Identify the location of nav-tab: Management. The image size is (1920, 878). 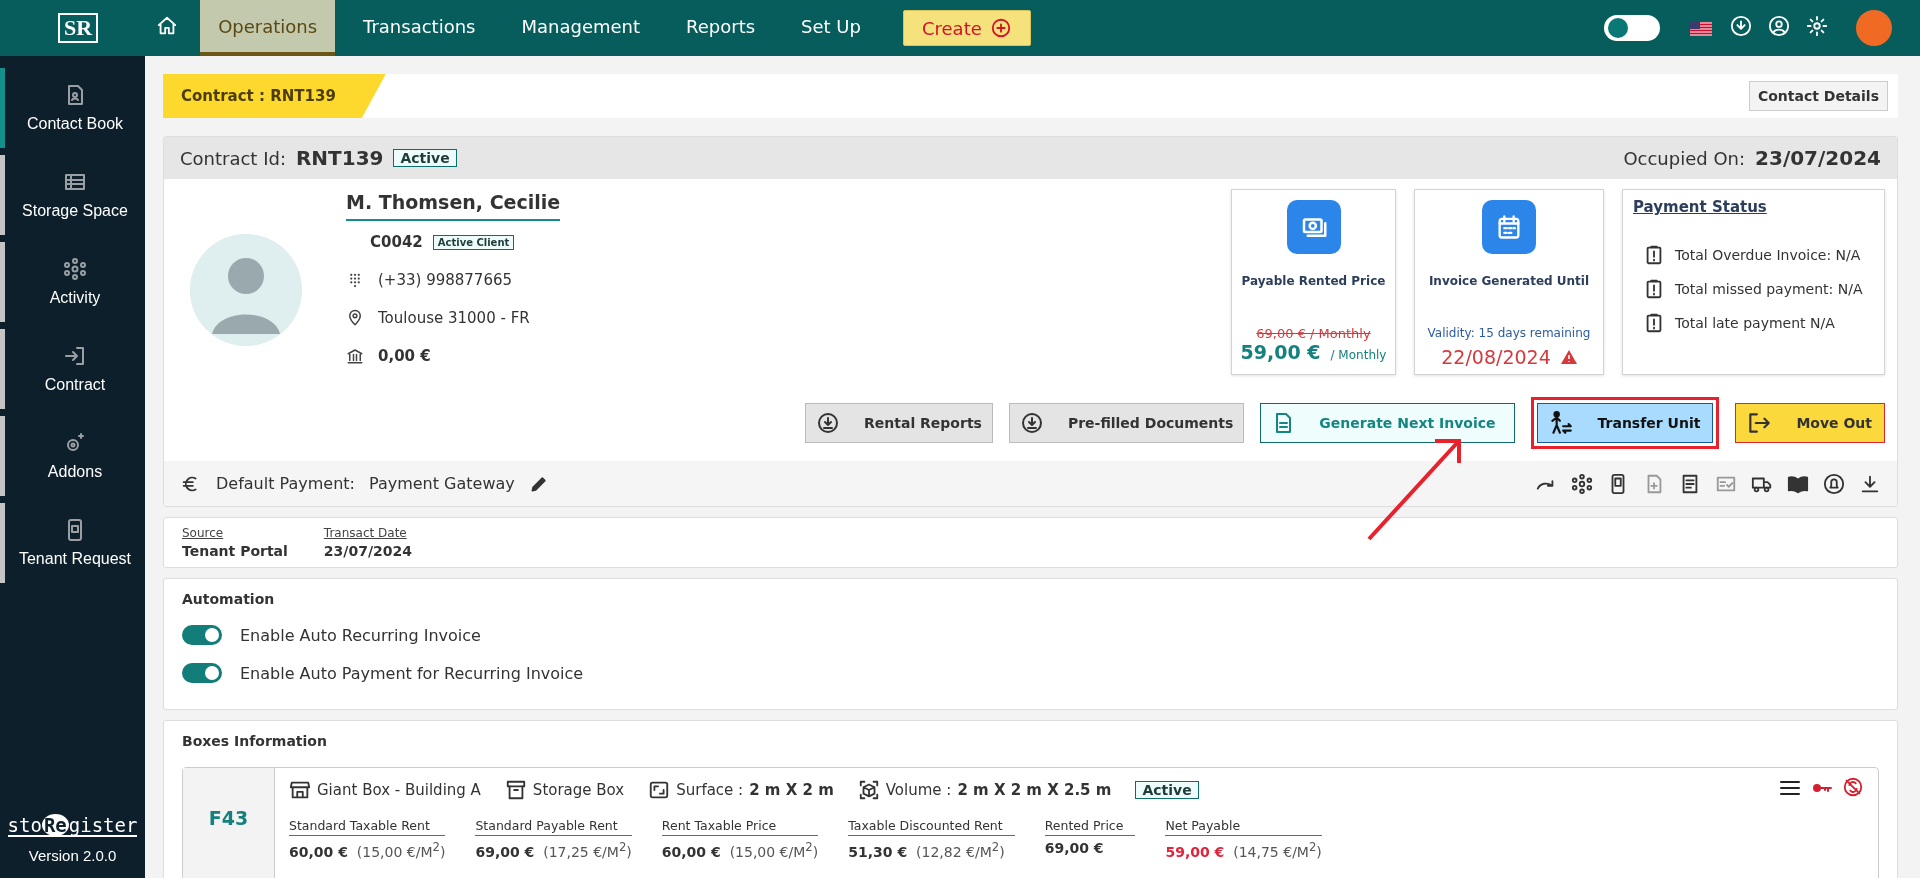
(581, 28).